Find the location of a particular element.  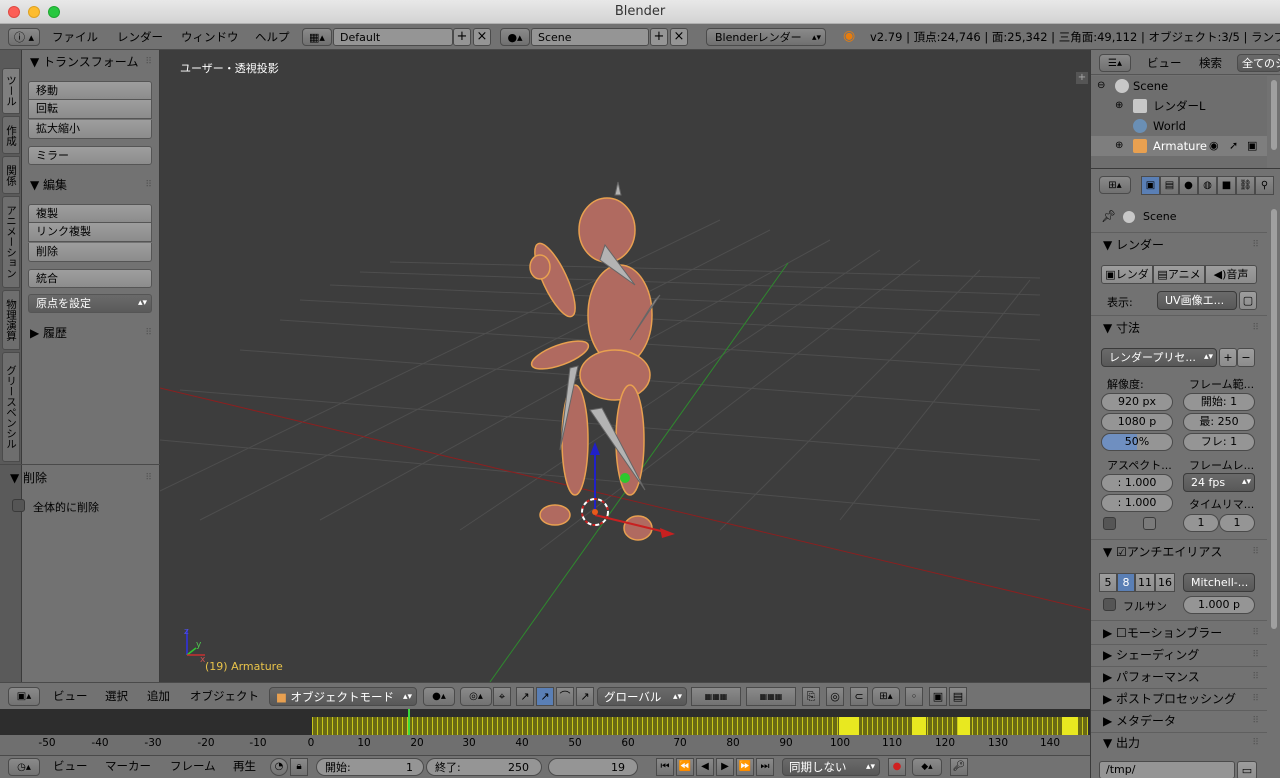

post-processing-panel-header: ▶ ポストプロセッシング ⠿ is located at coordinates (1179, 699).